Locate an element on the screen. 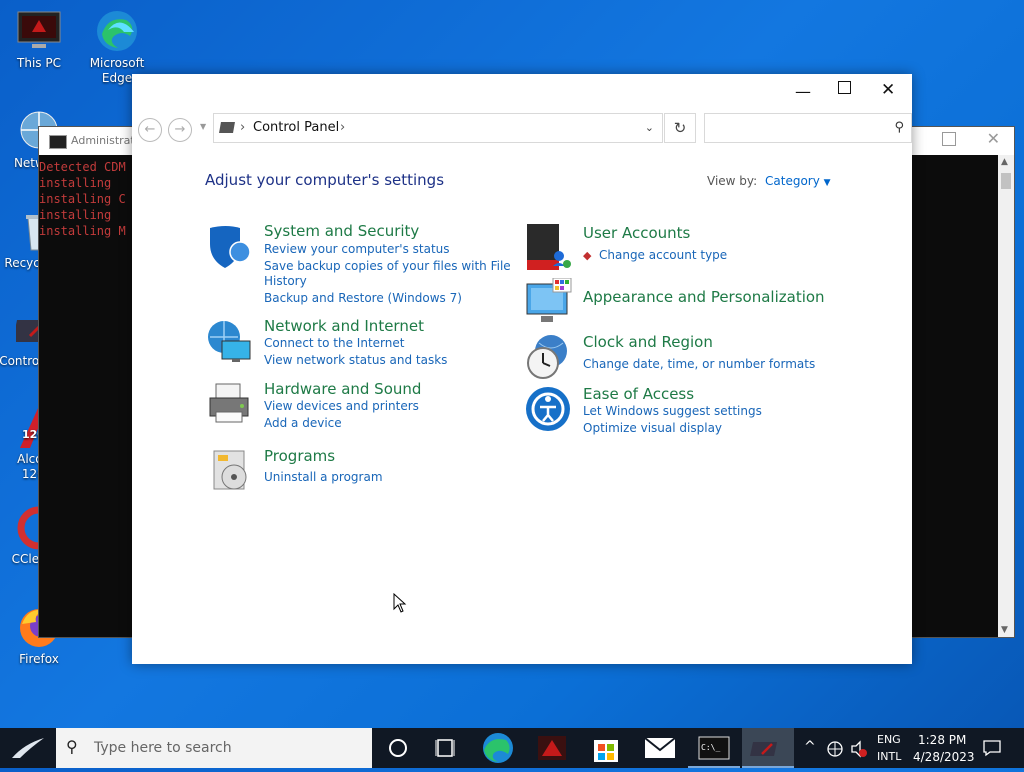 The height and width of the screenshot is (772, 1024). task-view-button is located at coordinates (446, 748).